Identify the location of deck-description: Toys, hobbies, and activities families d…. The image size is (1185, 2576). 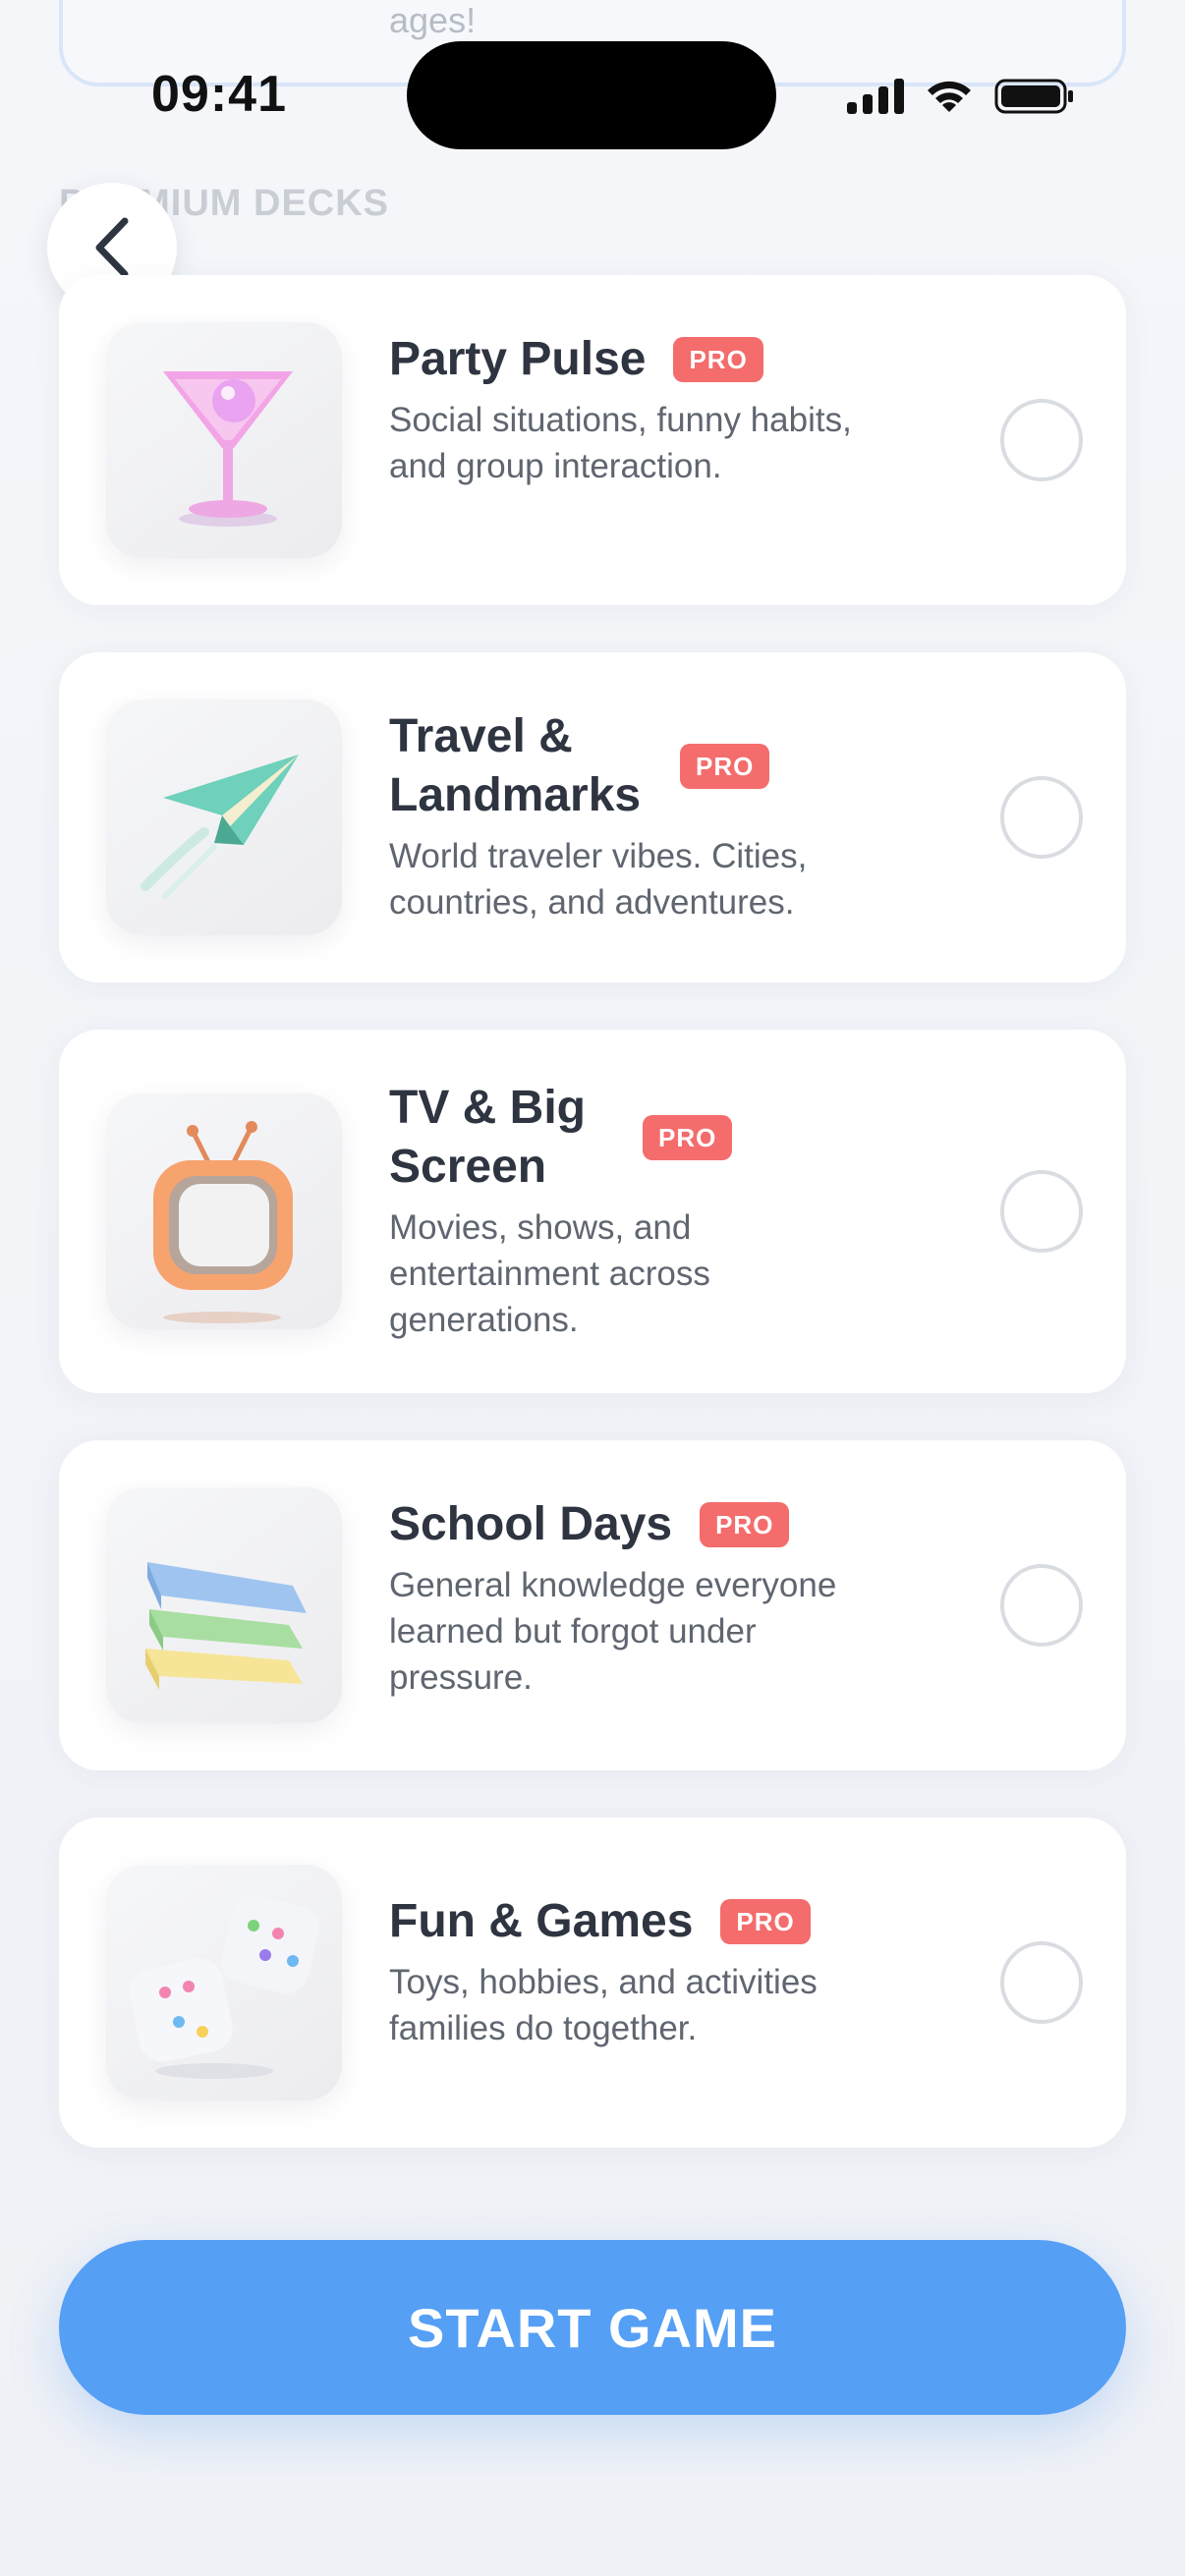
(604, 2005).